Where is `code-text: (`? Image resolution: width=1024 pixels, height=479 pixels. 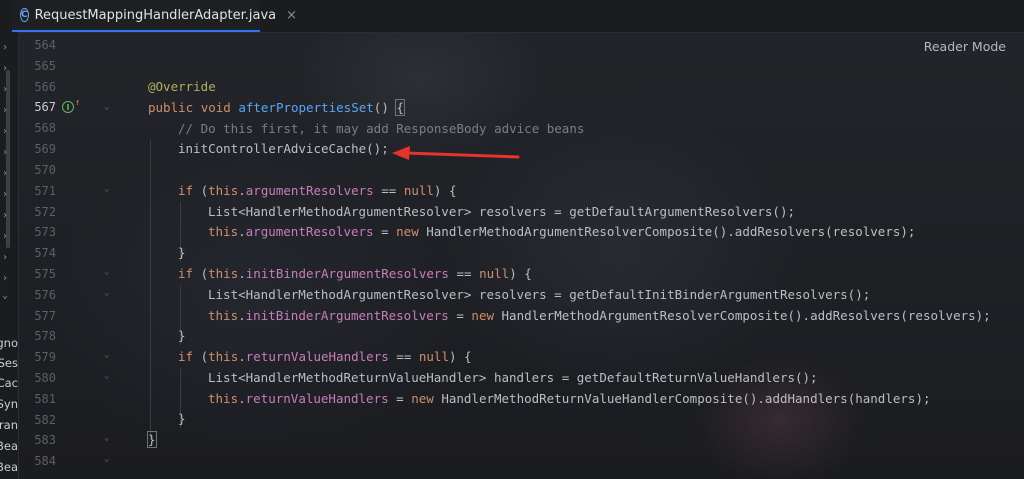
code-text: ( is located at coordinates (201, 190).